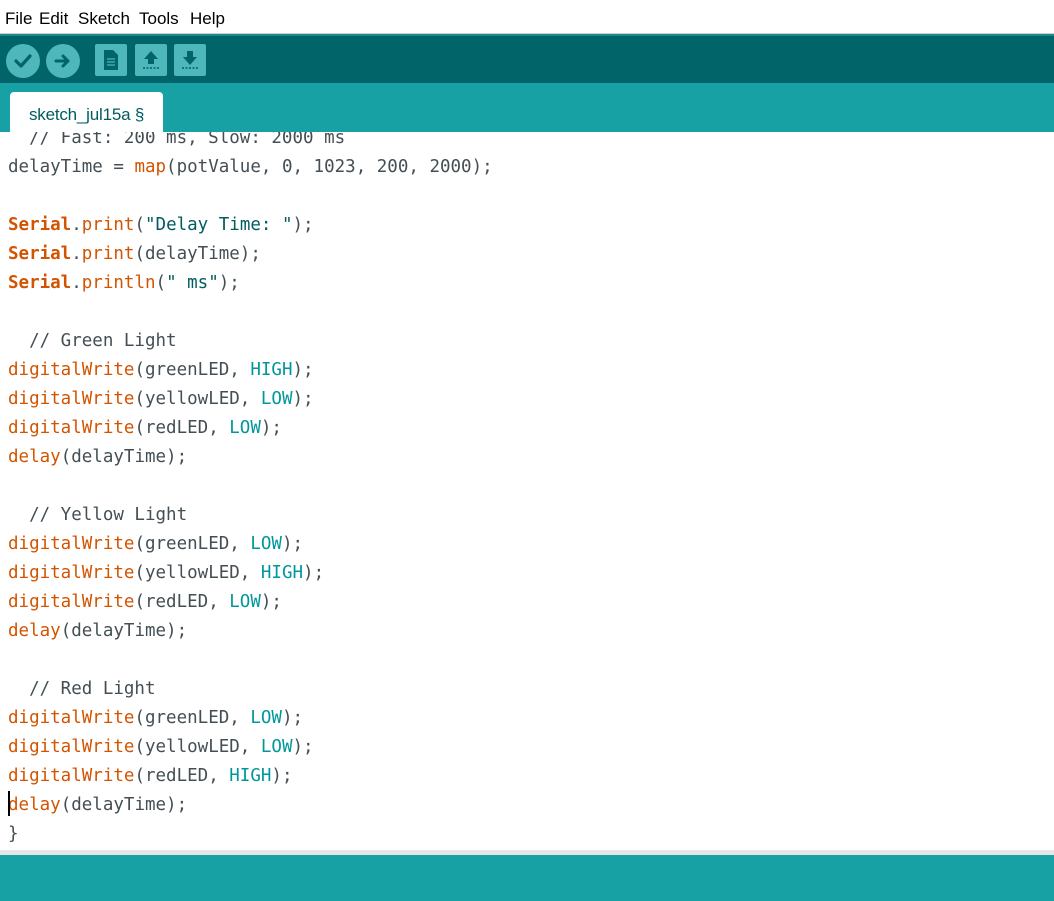 This screenshot has height=901, width=1054. I want to click on toolbar, so click(527, 58).